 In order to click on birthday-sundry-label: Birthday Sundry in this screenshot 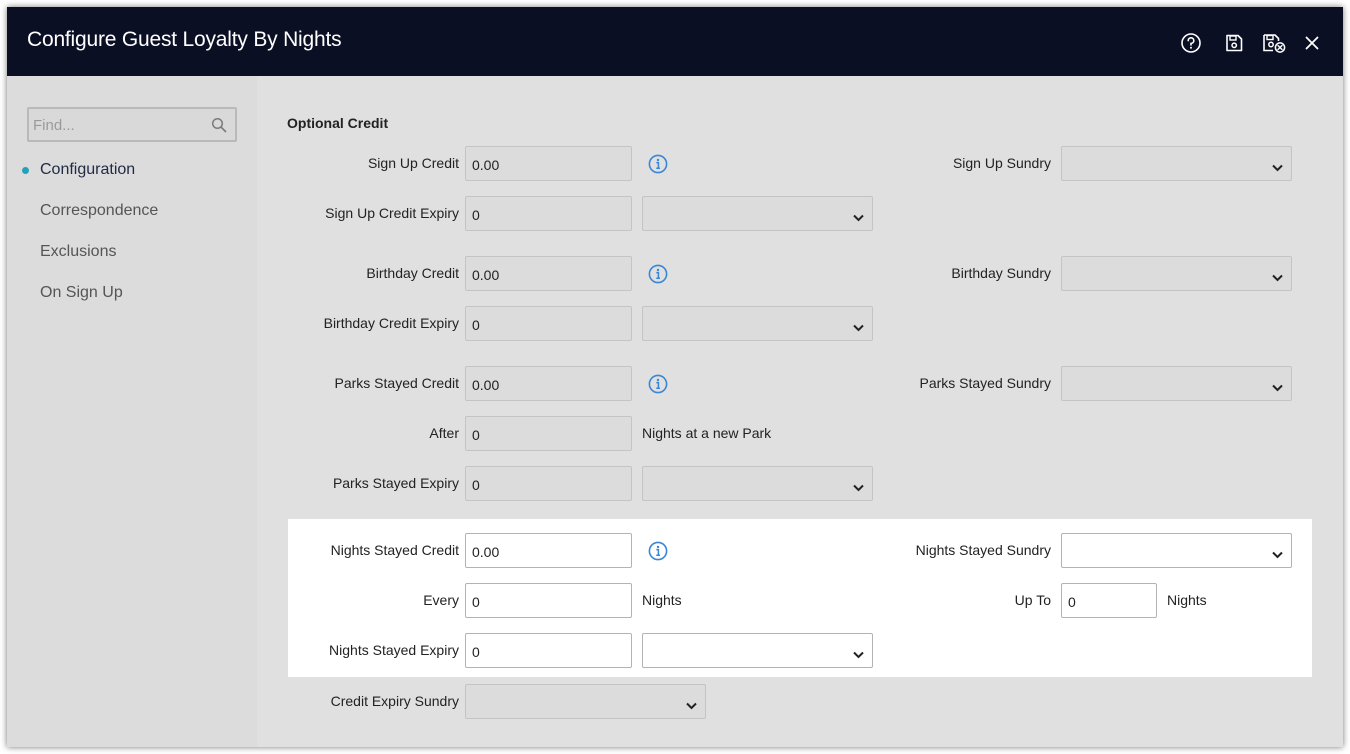, I will do `click(1001, 273)`.